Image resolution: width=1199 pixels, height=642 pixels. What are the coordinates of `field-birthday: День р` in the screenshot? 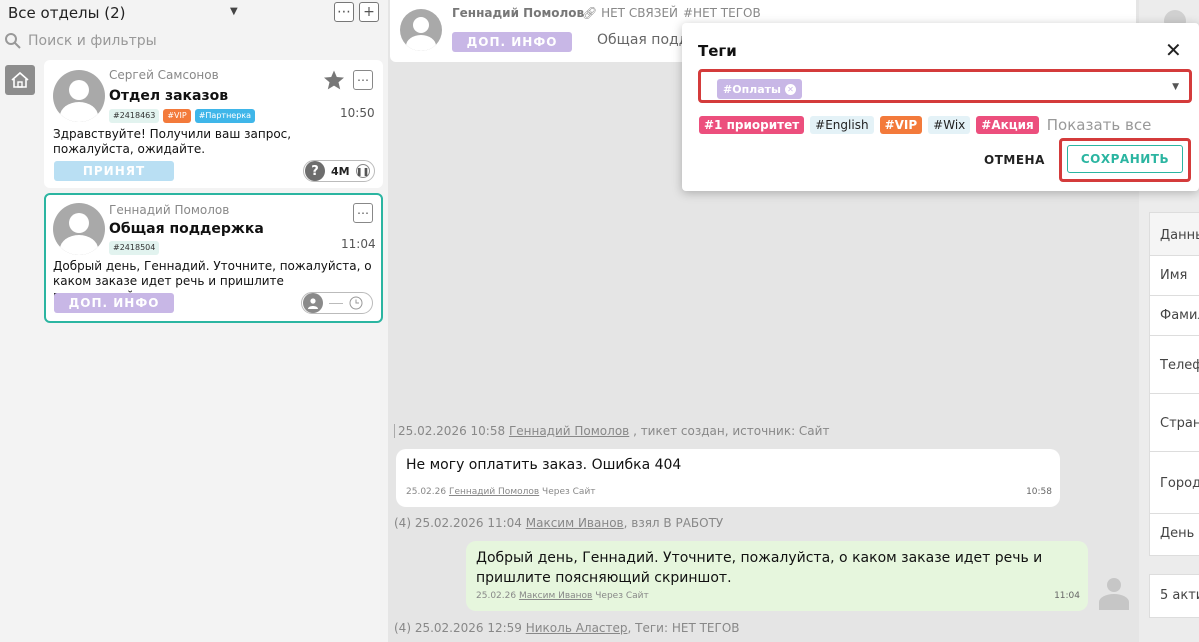 It's located at (1174, 535).